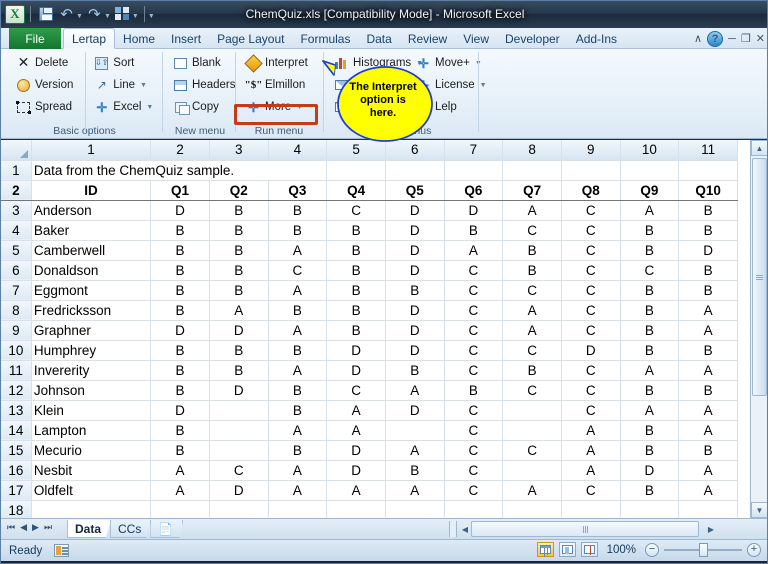  I want to click on cell: Q7, so click(532, 190).